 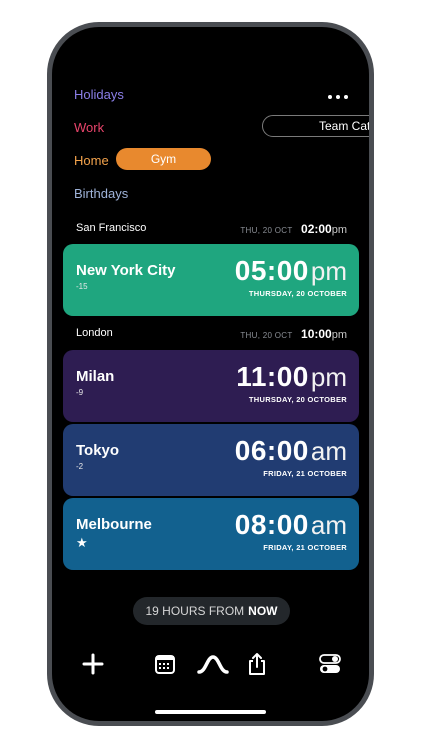 I want to click on calendar-icon, so click(x=165, y=664).